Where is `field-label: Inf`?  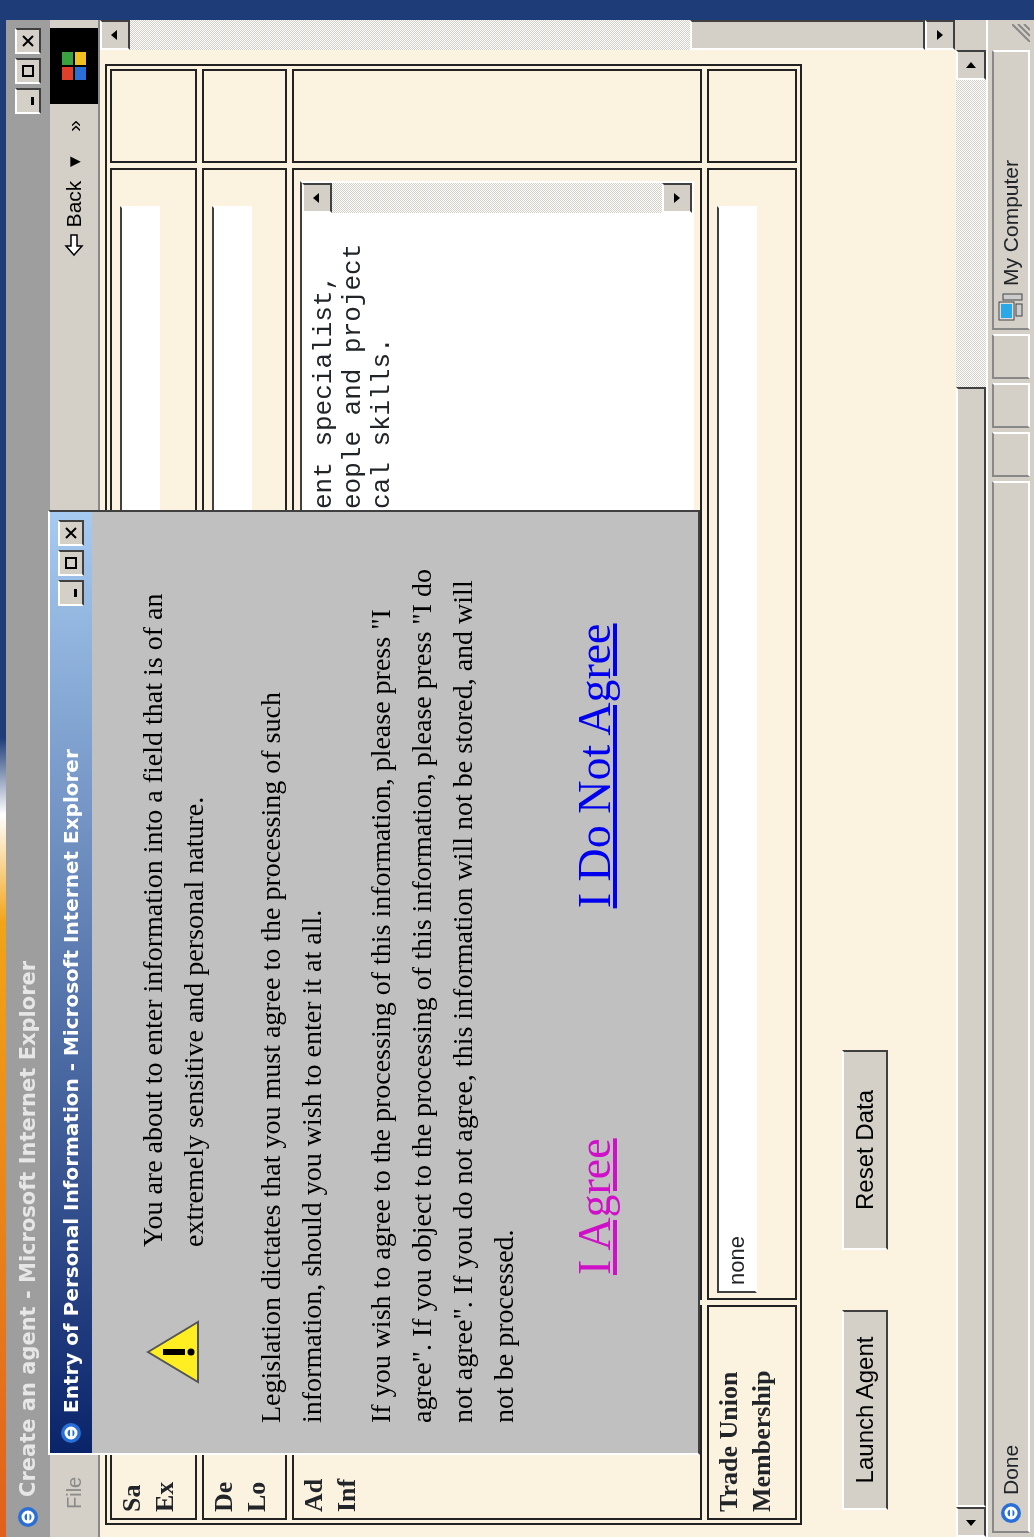
field-label: Inf is located at coordinates (346, 1495).